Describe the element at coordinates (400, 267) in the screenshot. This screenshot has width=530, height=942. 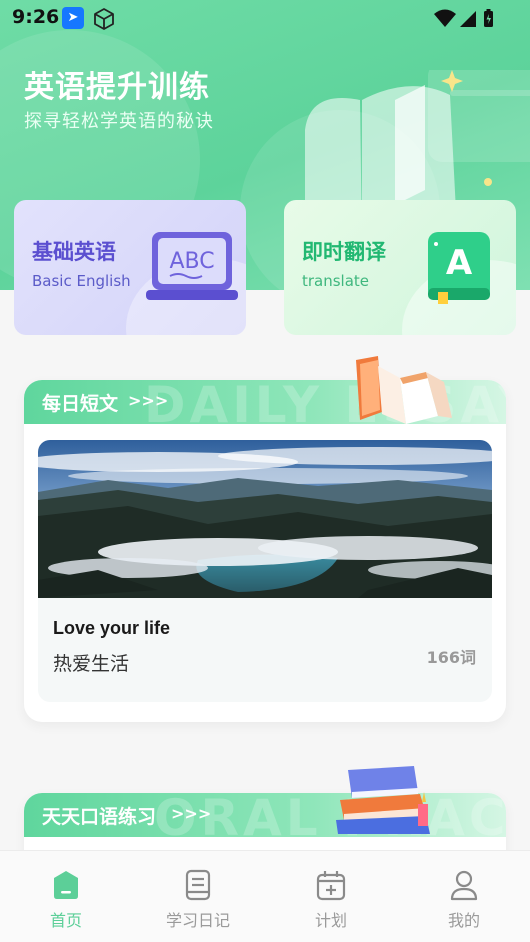
I see `translate-card: 即时翻译 translate A` at that location.